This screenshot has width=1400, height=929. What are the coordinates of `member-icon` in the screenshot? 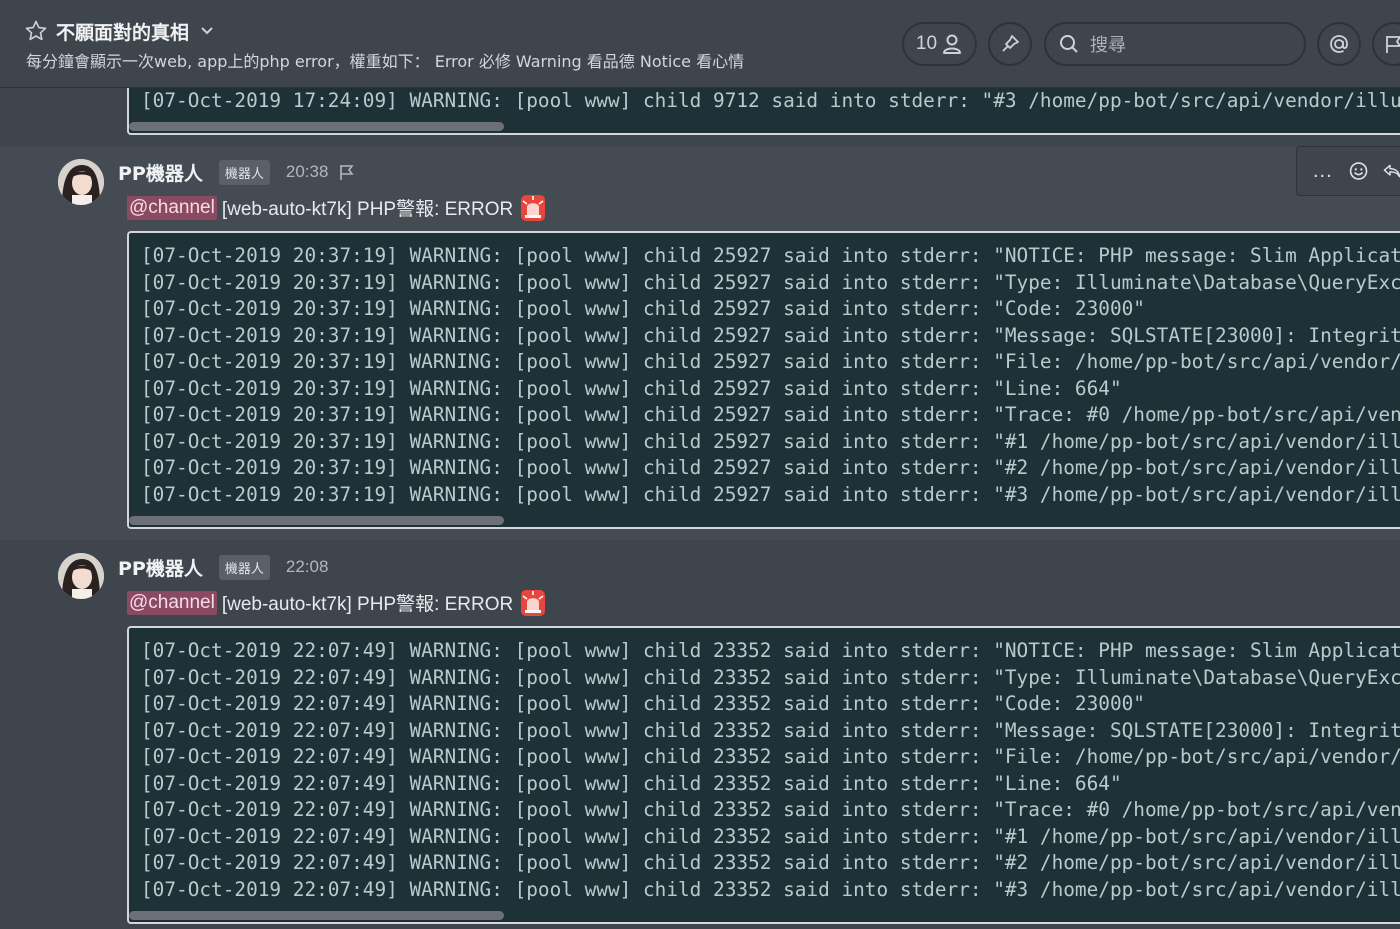 It's located at (952, 44).